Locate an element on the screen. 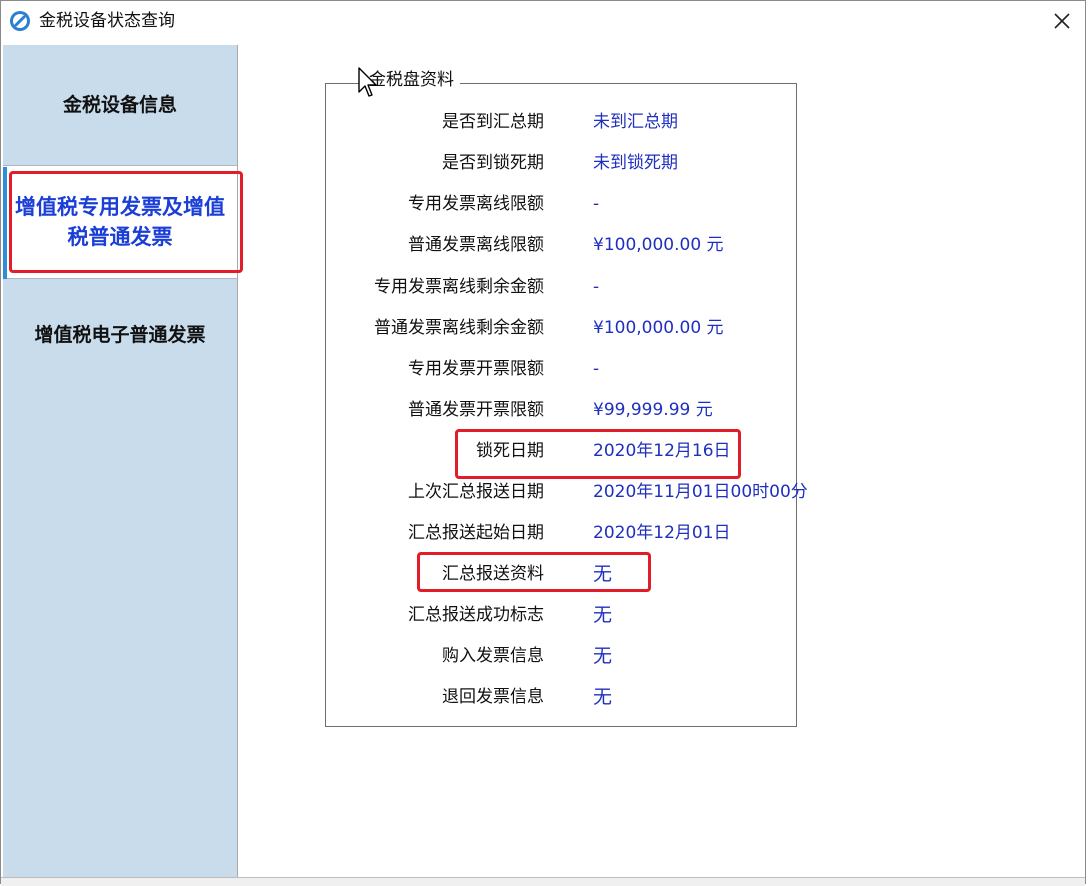 This screenshot has width=1088, height=886. field-label: 普通发票开票限额 is located at coordinates (476, 410).